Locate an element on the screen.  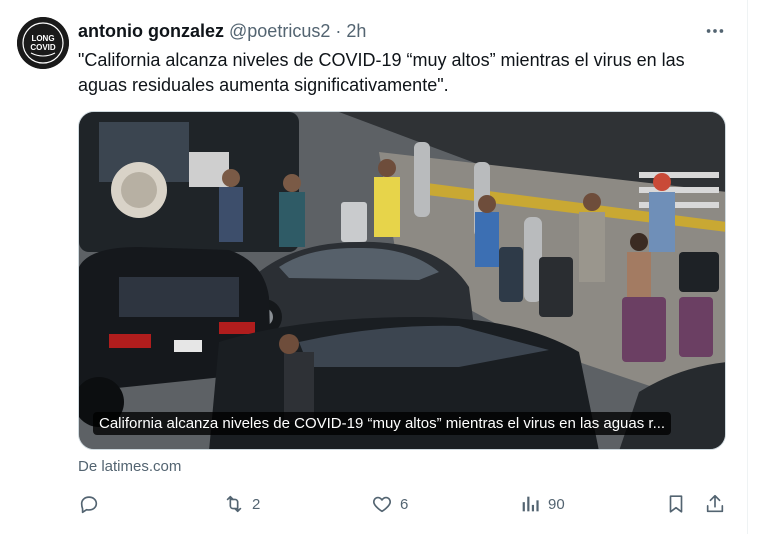
author-handle: @poetricus2 is located at coordinates (279, 31).